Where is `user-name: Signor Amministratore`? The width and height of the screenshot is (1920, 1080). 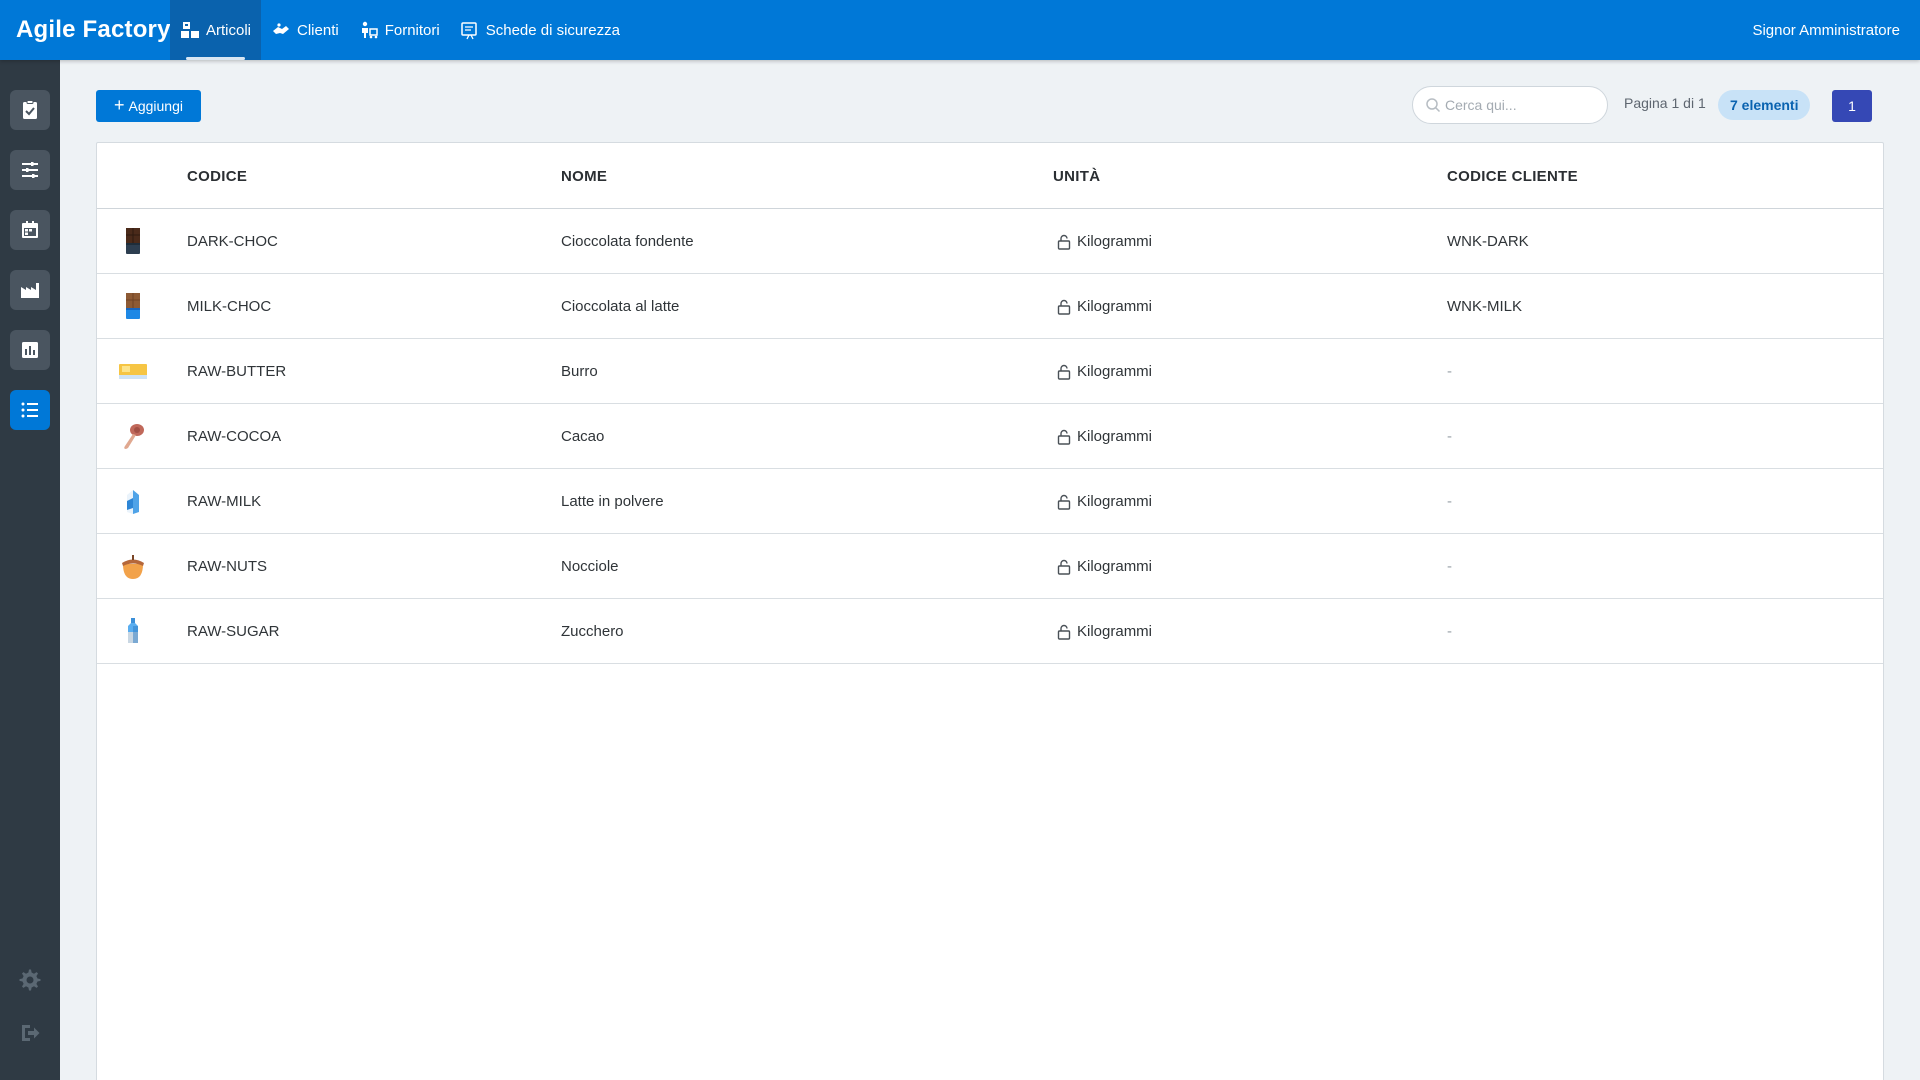
user-name: Signor Amministratore is located at coordinates (1836, 30).